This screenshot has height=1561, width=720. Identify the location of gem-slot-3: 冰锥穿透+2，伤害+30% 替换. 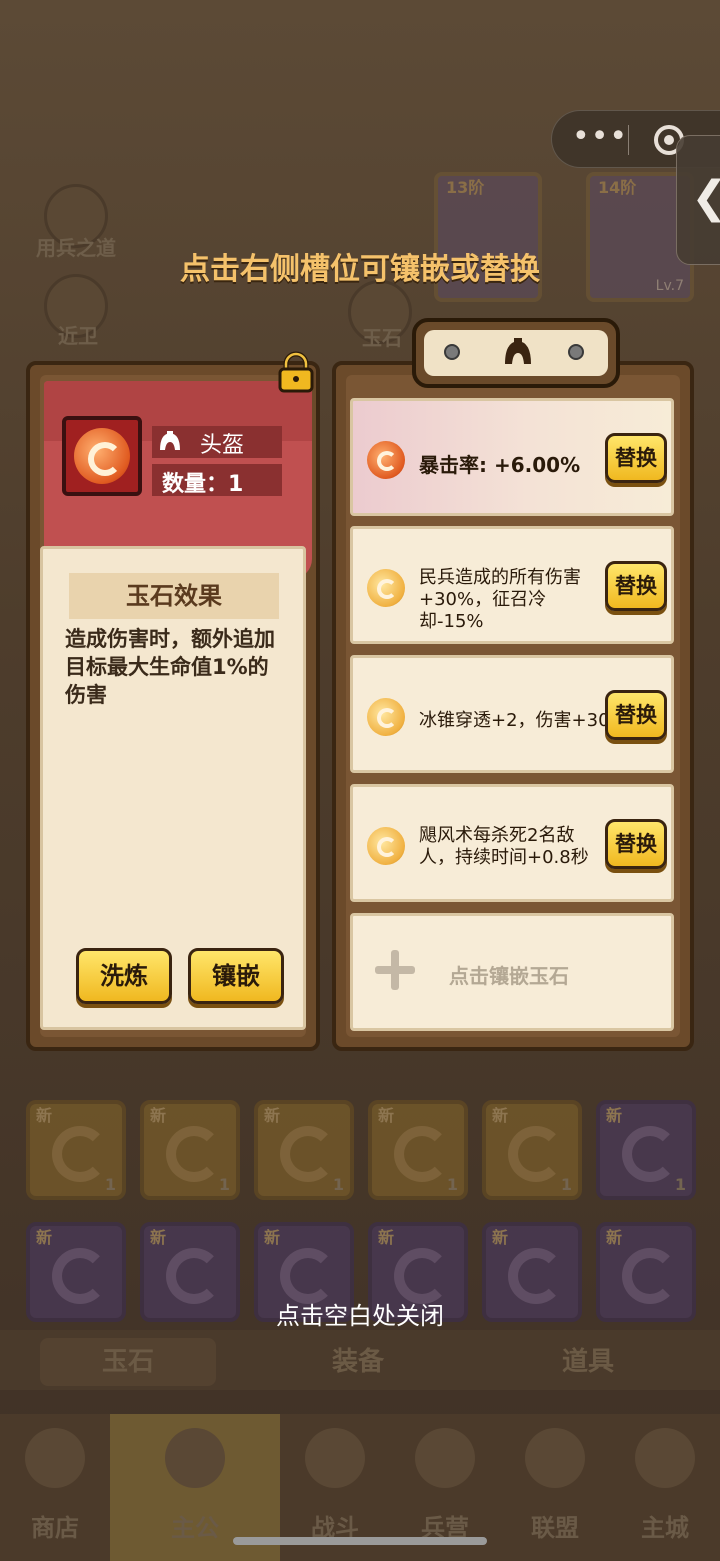
(512, 714).